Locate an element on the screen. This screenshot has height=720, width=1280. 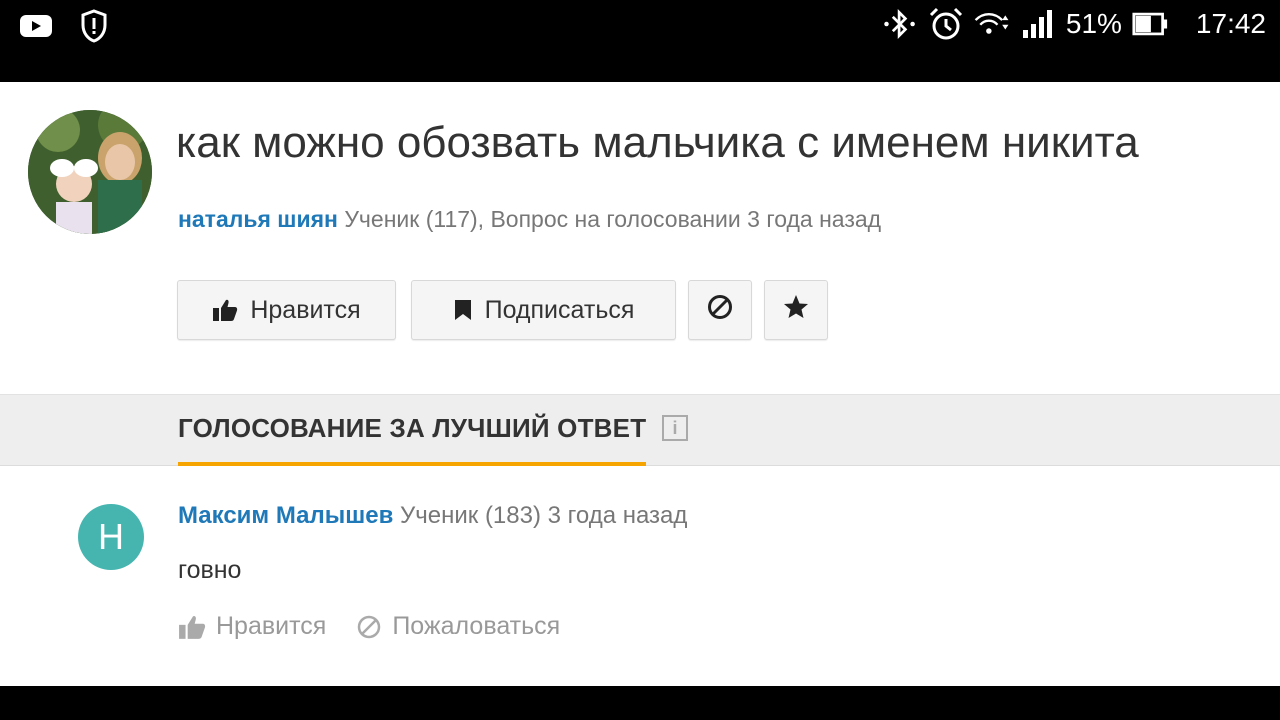
star-icon is located at coordinates (796, 310).